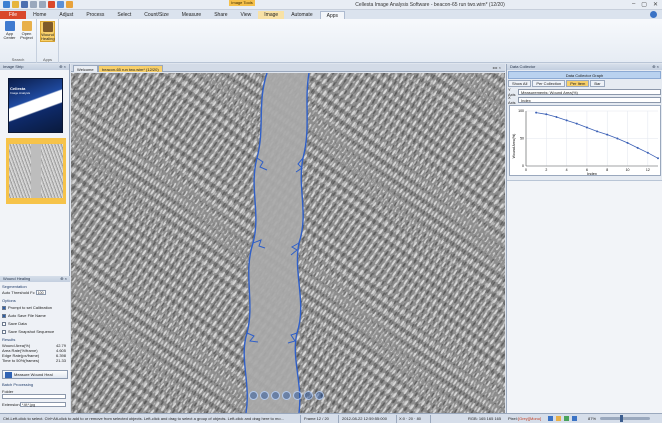 The image size is (662, 423). Describe the element at coordinates (496, 67) in the screenshot. I see `doc-tab-nav-icon: ◂ ▸ ×` at that location.